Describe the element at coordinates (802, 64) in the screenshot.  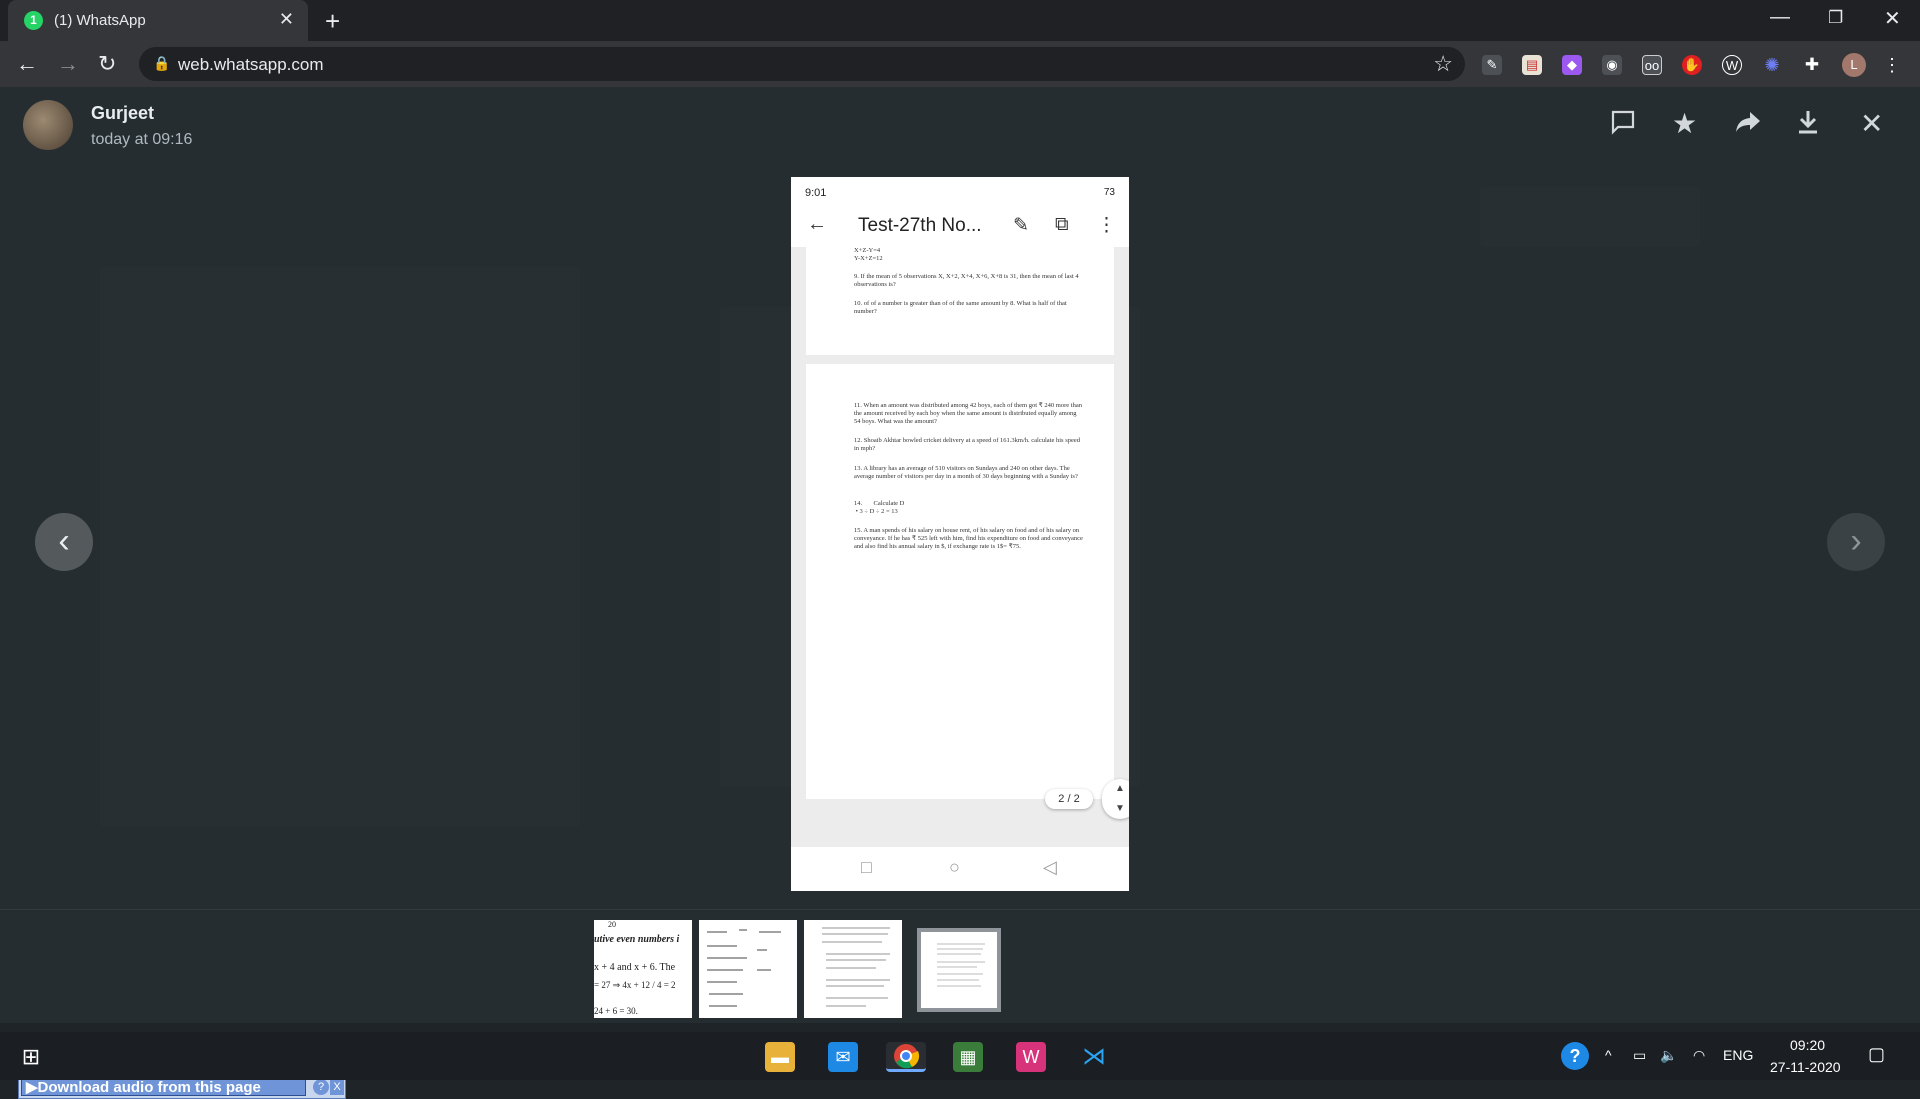
I see `address-bar: 🔒 web.whatsapp.com ☆` at that location.